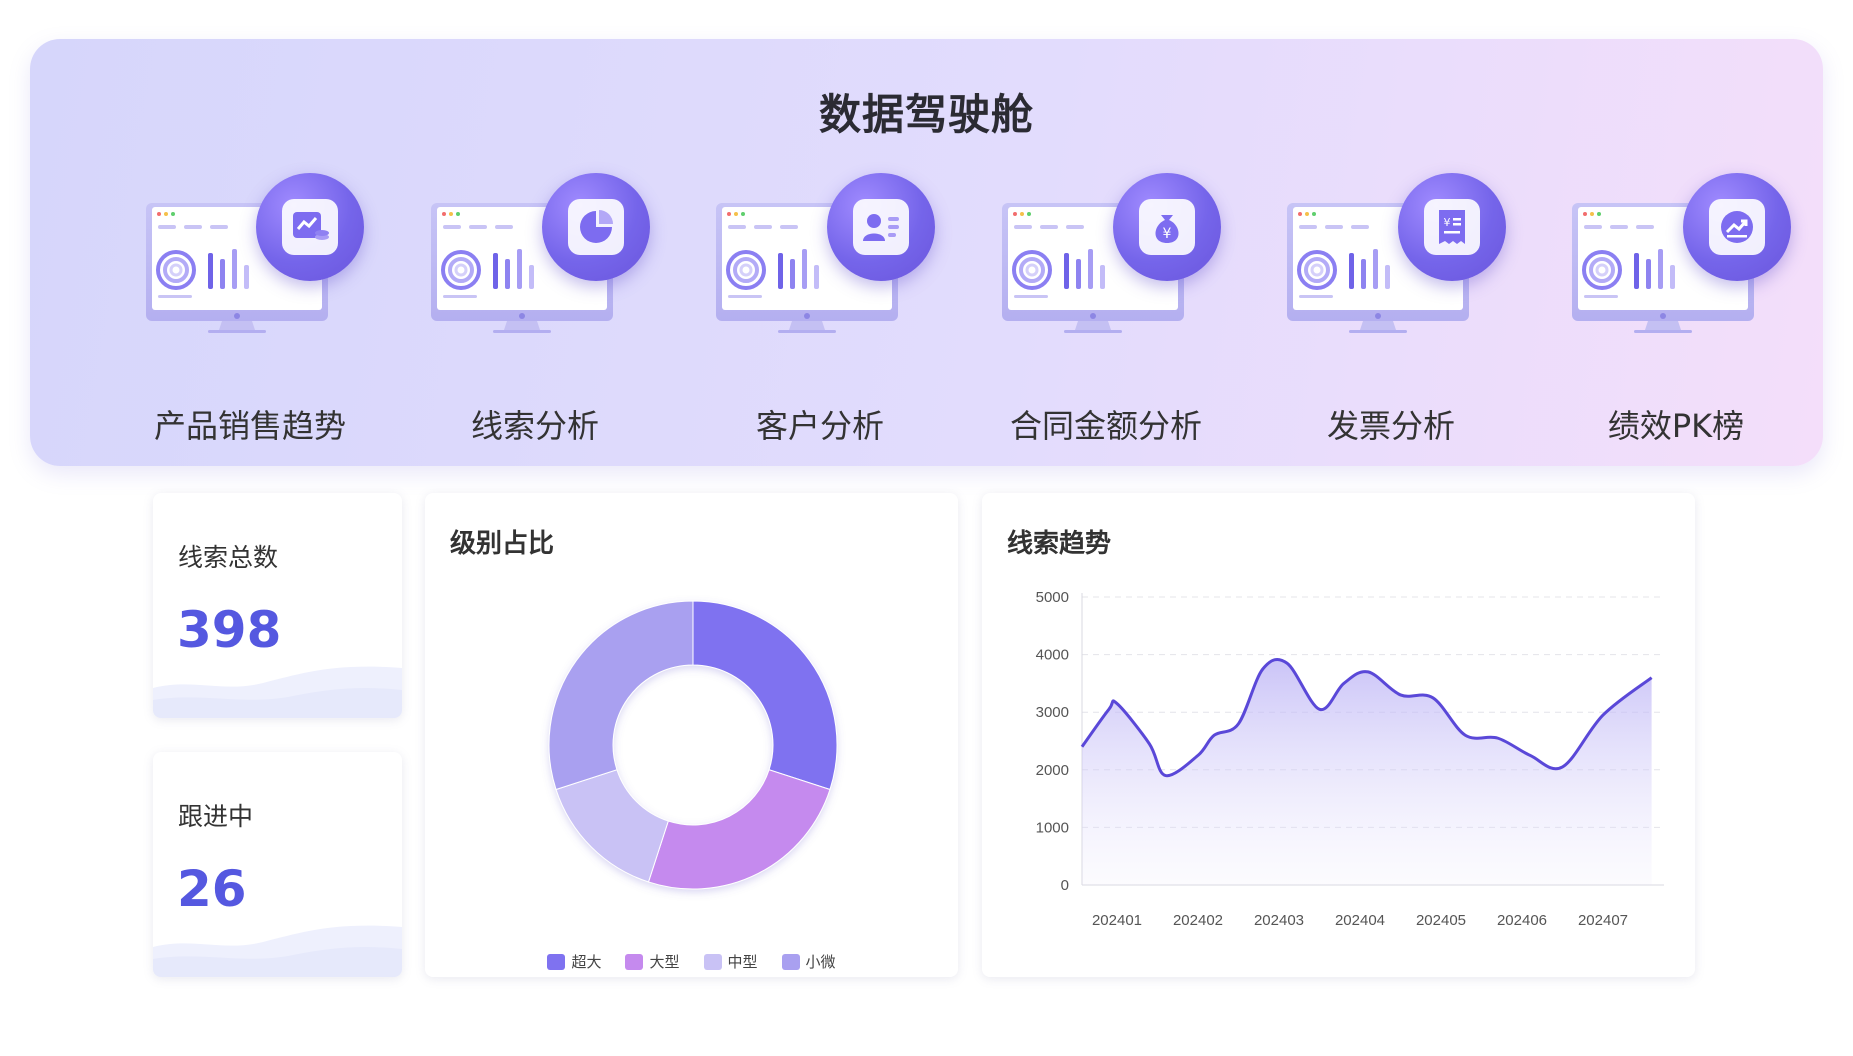  I want to click on cockpit-module: 线索分析, so click(535, 309).